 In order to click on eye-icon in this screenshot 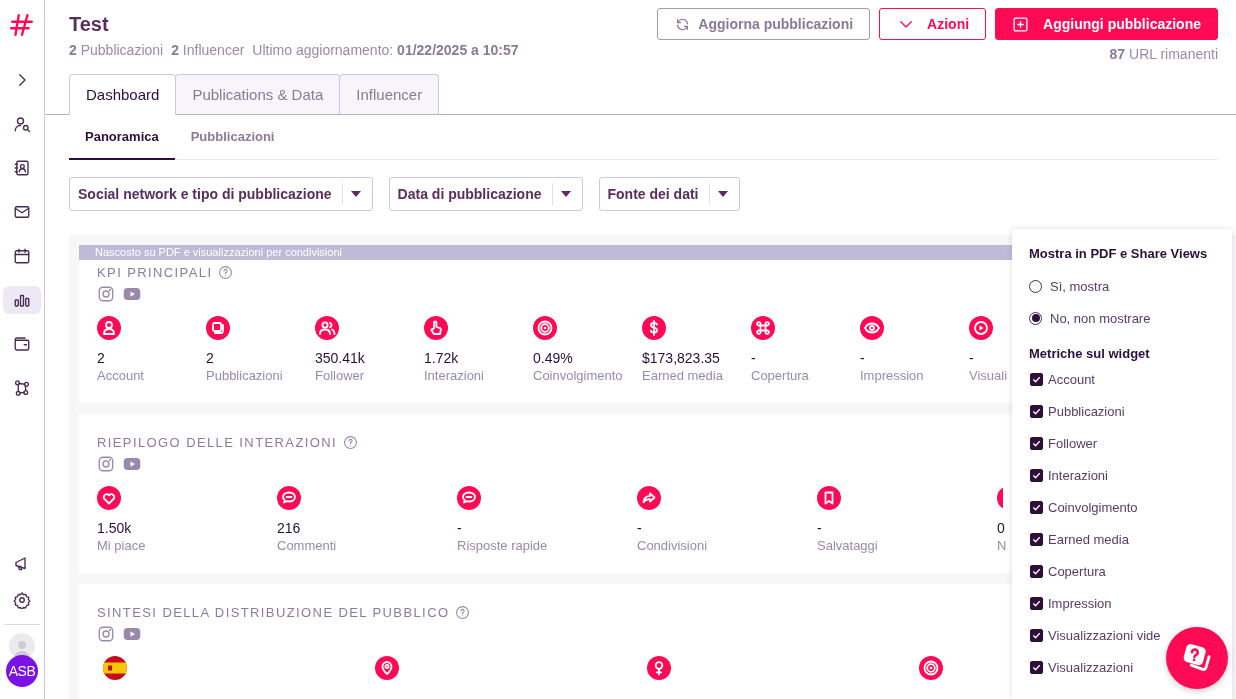, I will do `click(872, 328)`.